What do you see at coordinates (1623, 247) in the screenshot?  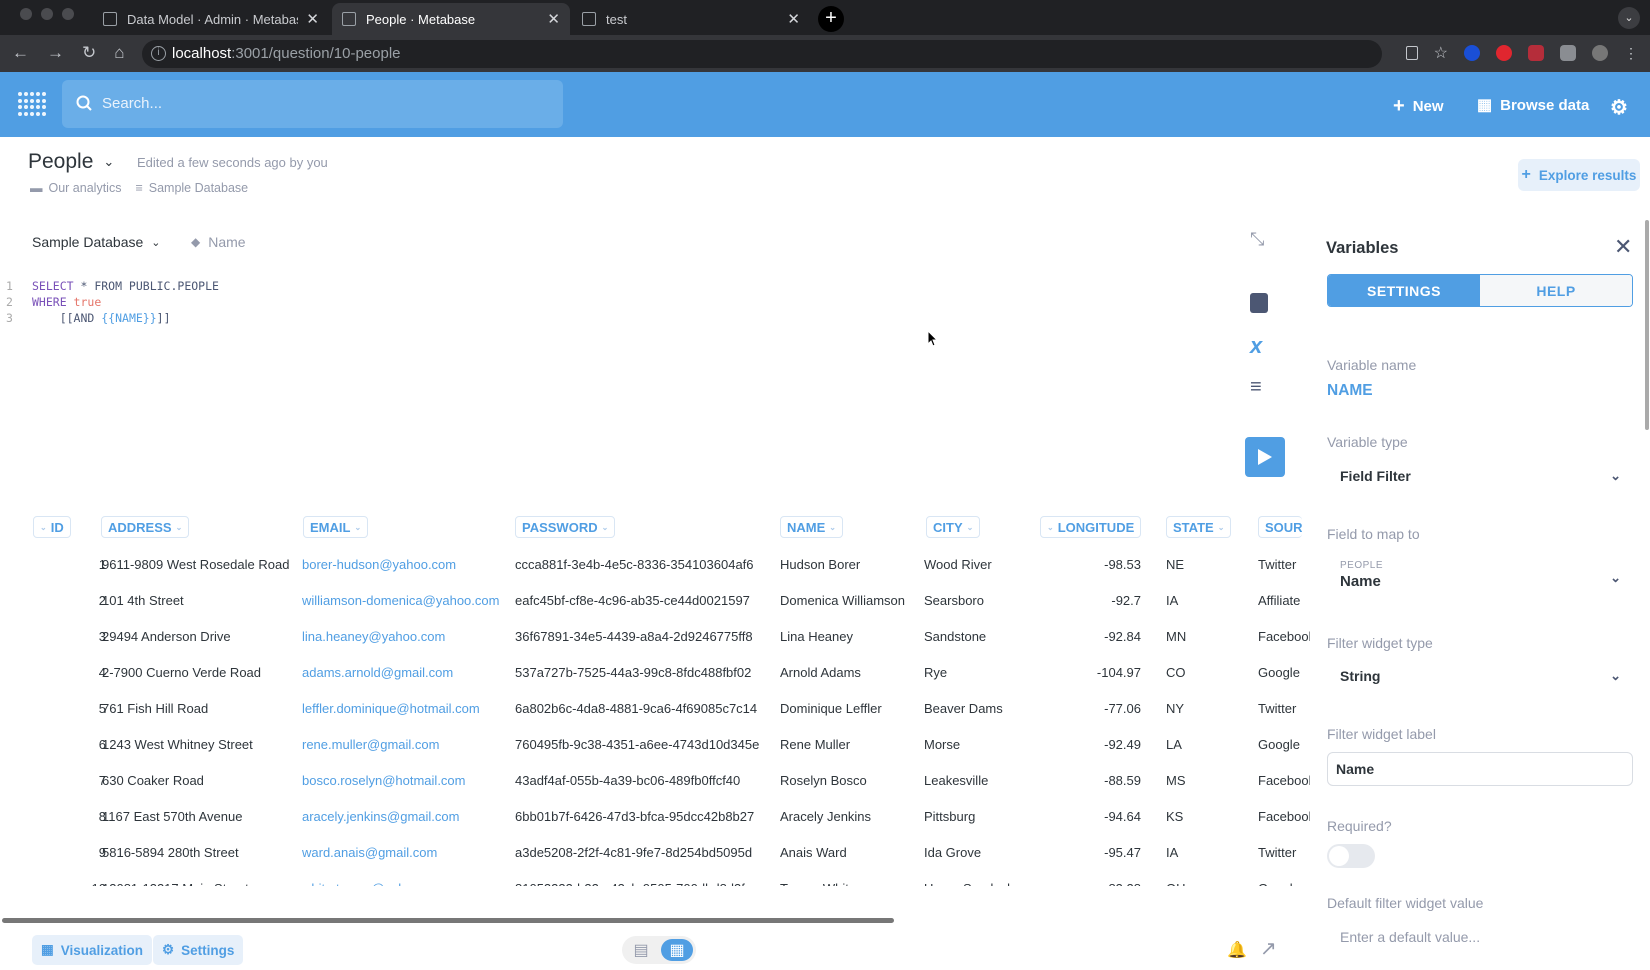 I see `close-icon: ✕` at bounding box center [1623, 247].